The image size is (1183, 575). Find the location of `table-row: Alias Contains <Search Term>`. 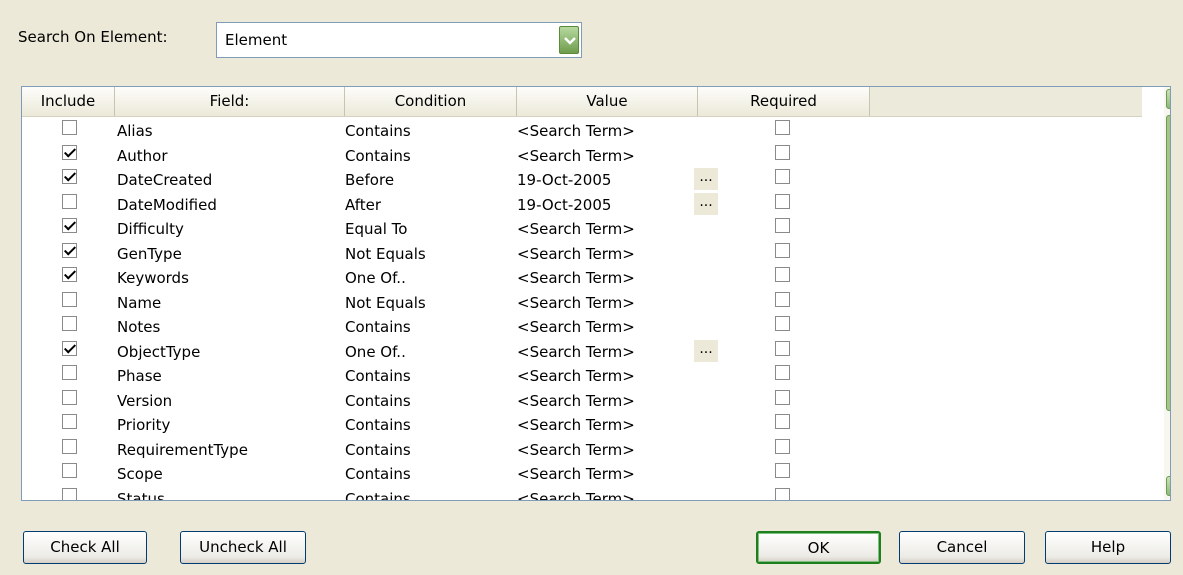

table-row: Alias Contains <Search Term> is located at coordinates (582, 131).